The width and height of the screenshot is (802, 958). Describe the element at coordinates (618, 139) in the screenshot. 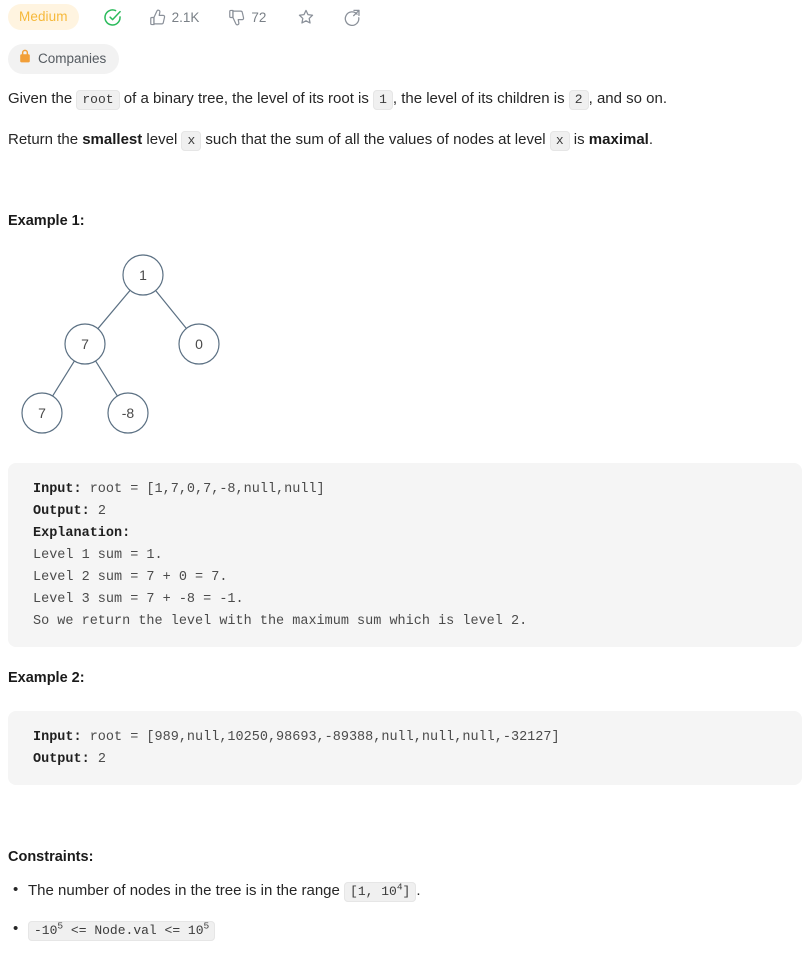

I see `emphasis-maximal: maximal` at that location.